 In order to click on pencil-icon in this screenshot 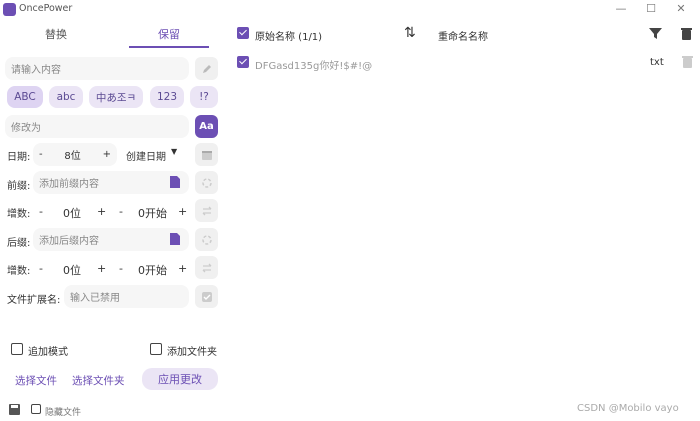, I will do `click(206, 68)`.